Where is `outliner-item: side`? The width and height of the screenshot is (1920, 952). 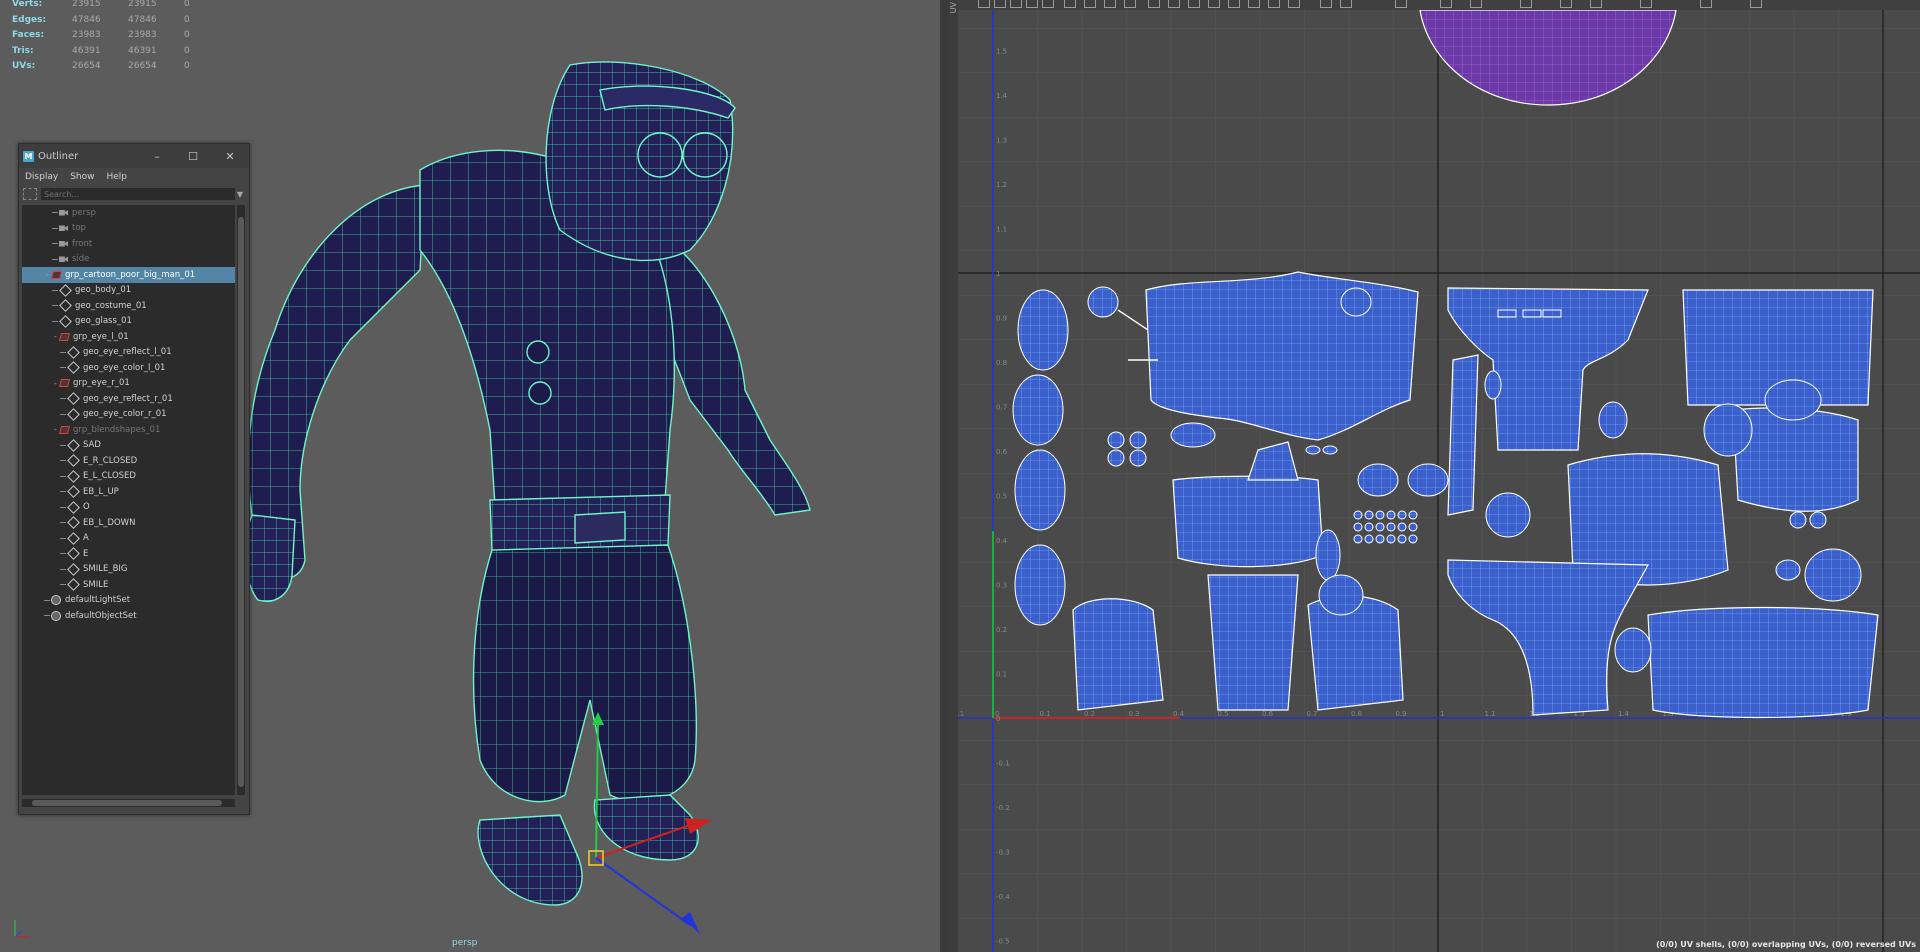
outliner-item: side is located at coordinates (128, 260).